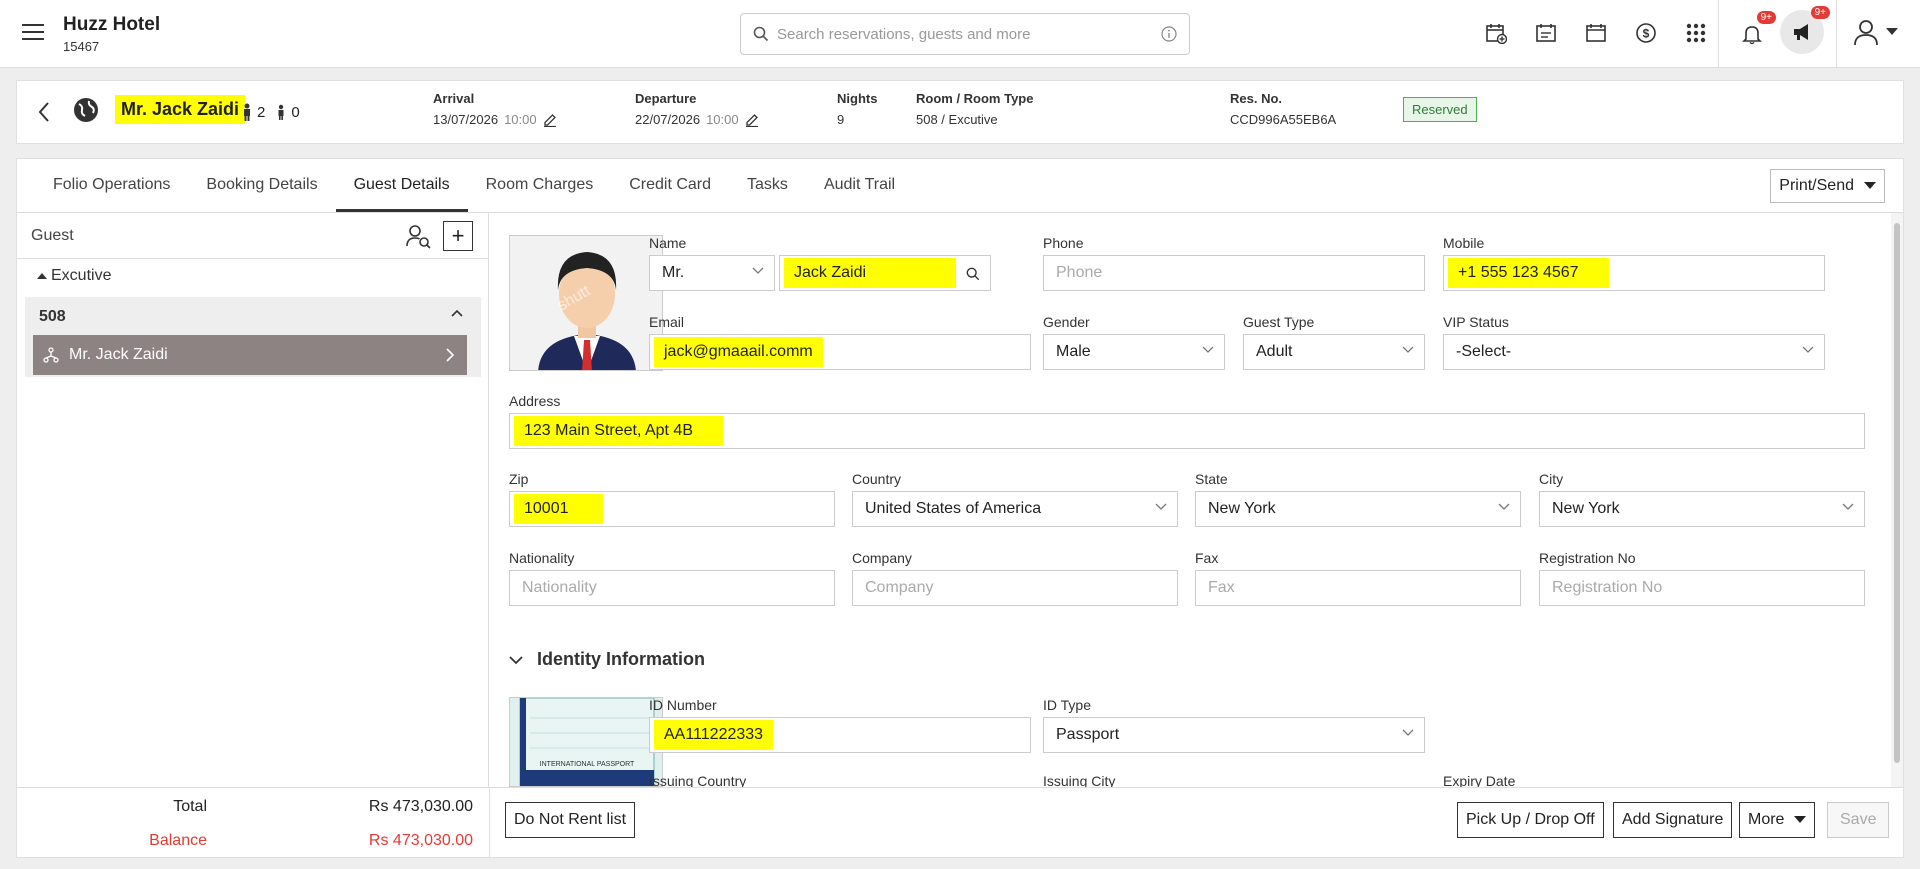 This screenshot has width=1920, height=869. Describe the element at coordinates (1696, 33) in the screenshot. I see `apps-grid-icon` at that location.